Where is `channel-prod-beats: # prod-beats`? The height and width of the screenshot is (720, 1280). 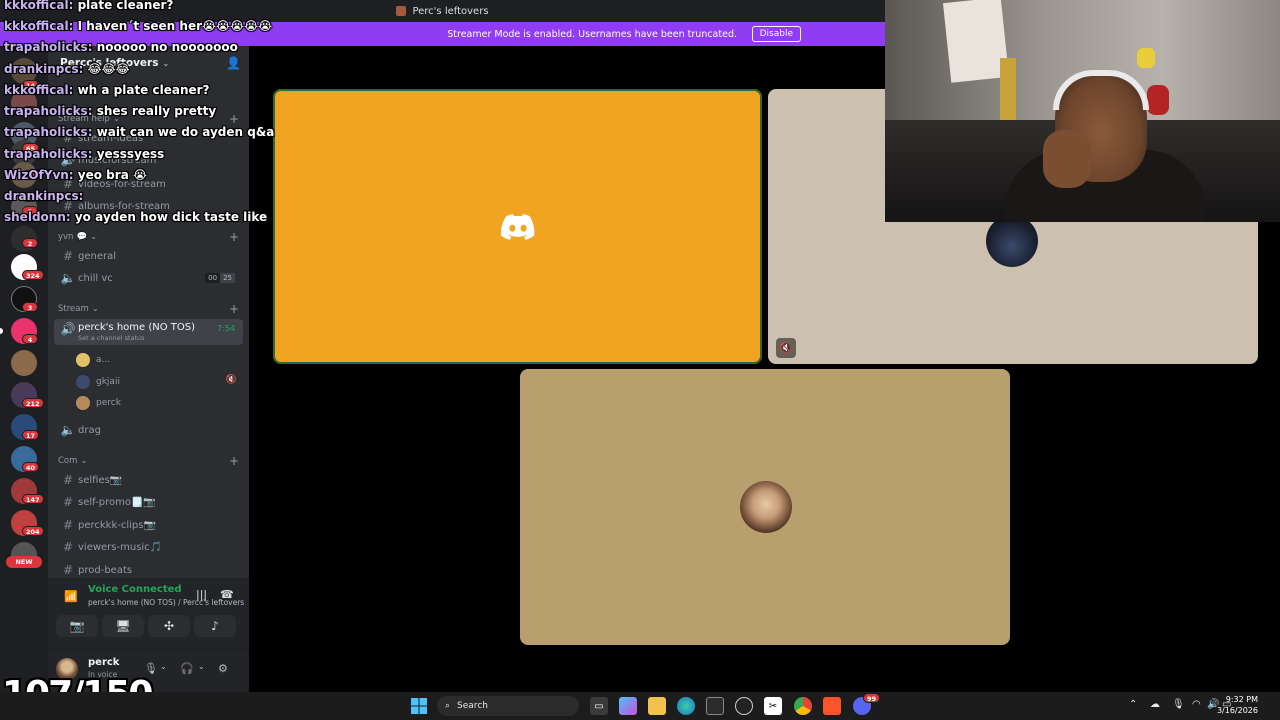
channel-prod-beats: # prod-beats is located at coordinates (148, 570).